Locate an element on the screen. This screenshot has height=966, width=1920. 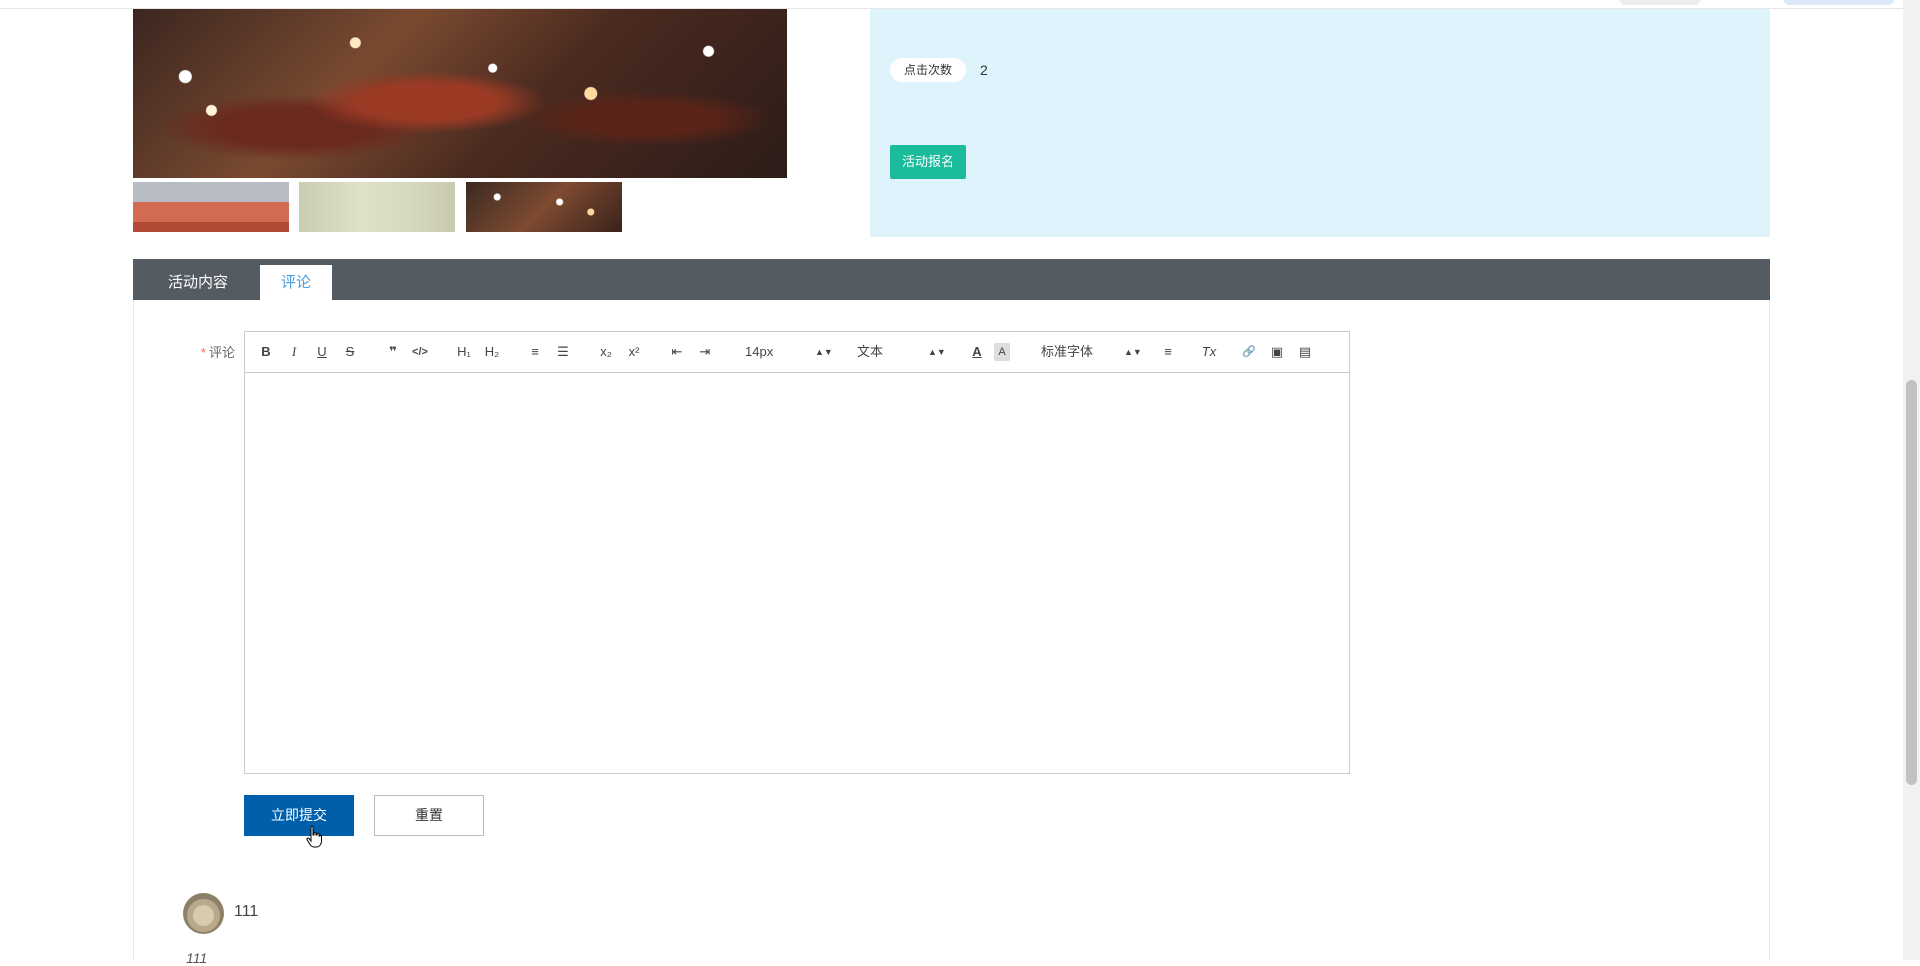
click-count-value: 2 is located at coordinates (984, 70).